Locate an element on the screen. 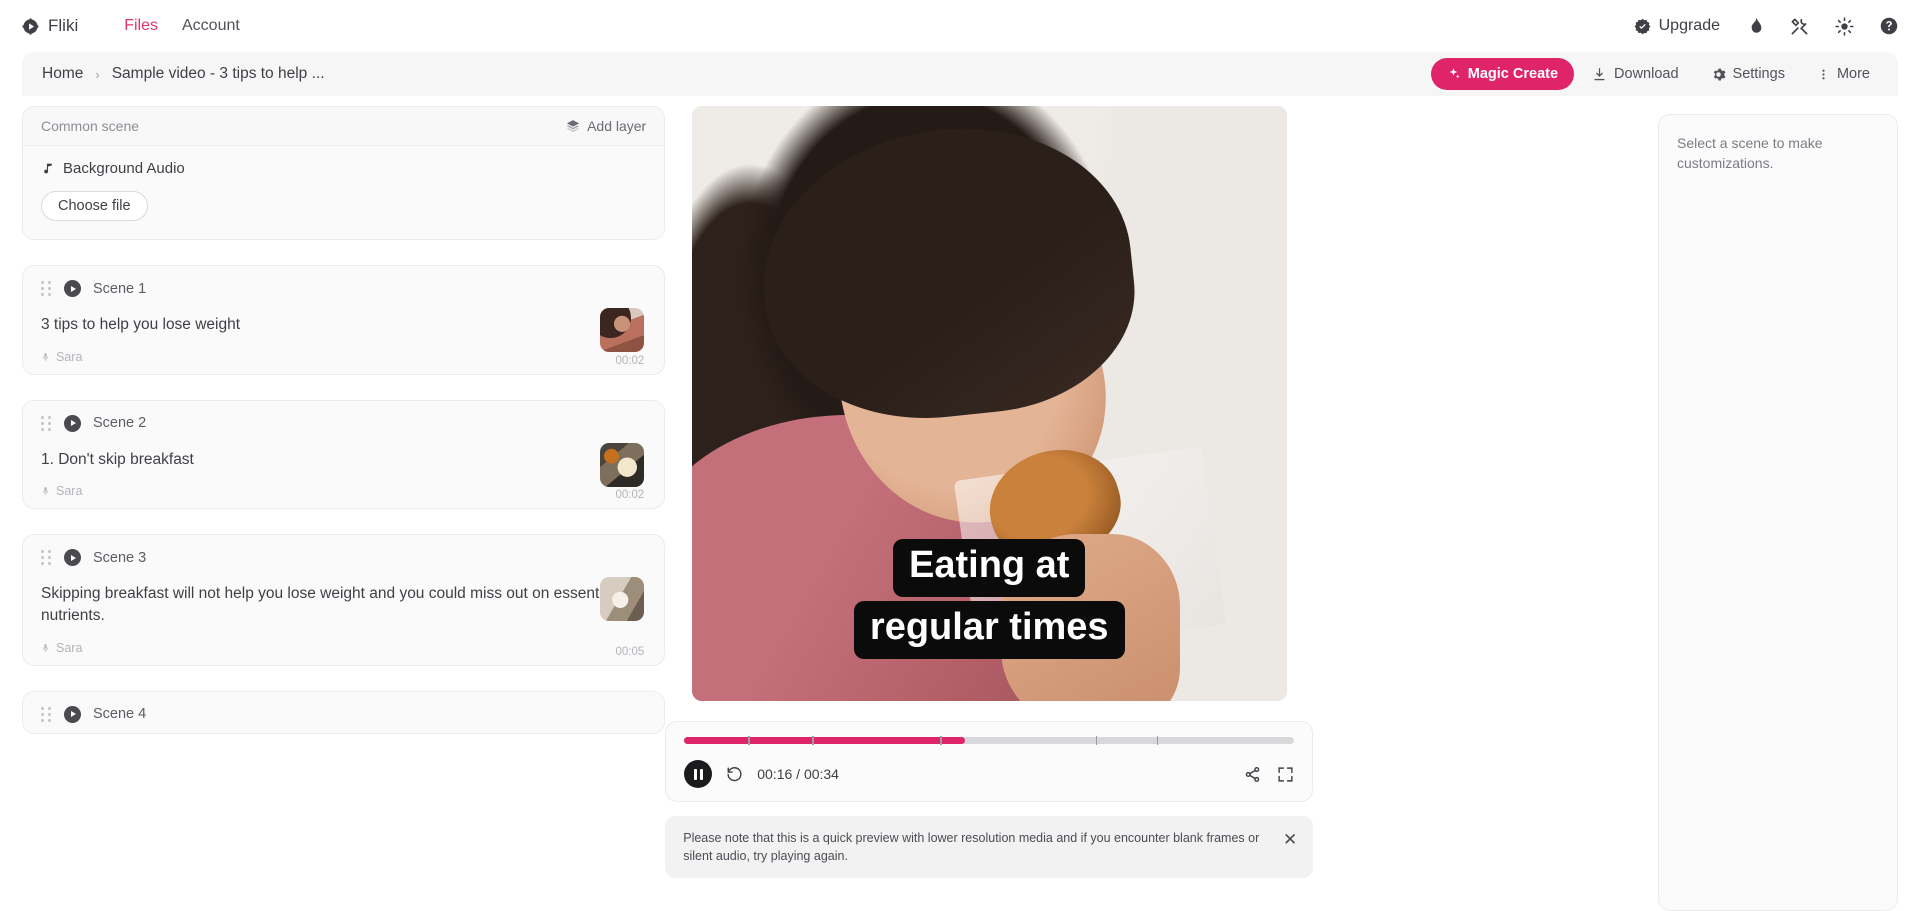  upgrade-label: Upgrade is located at coordinates (1689, 25).